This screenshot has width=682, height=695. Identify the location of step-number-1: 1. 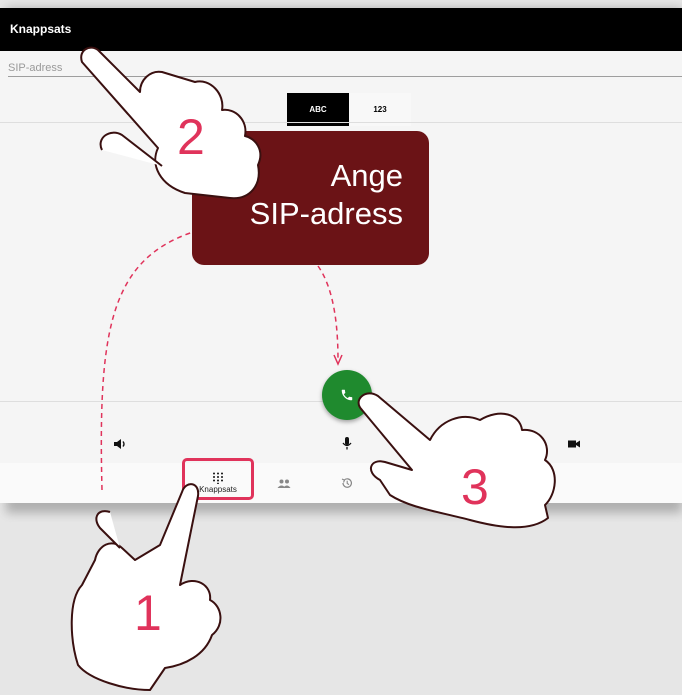
(148, 613).